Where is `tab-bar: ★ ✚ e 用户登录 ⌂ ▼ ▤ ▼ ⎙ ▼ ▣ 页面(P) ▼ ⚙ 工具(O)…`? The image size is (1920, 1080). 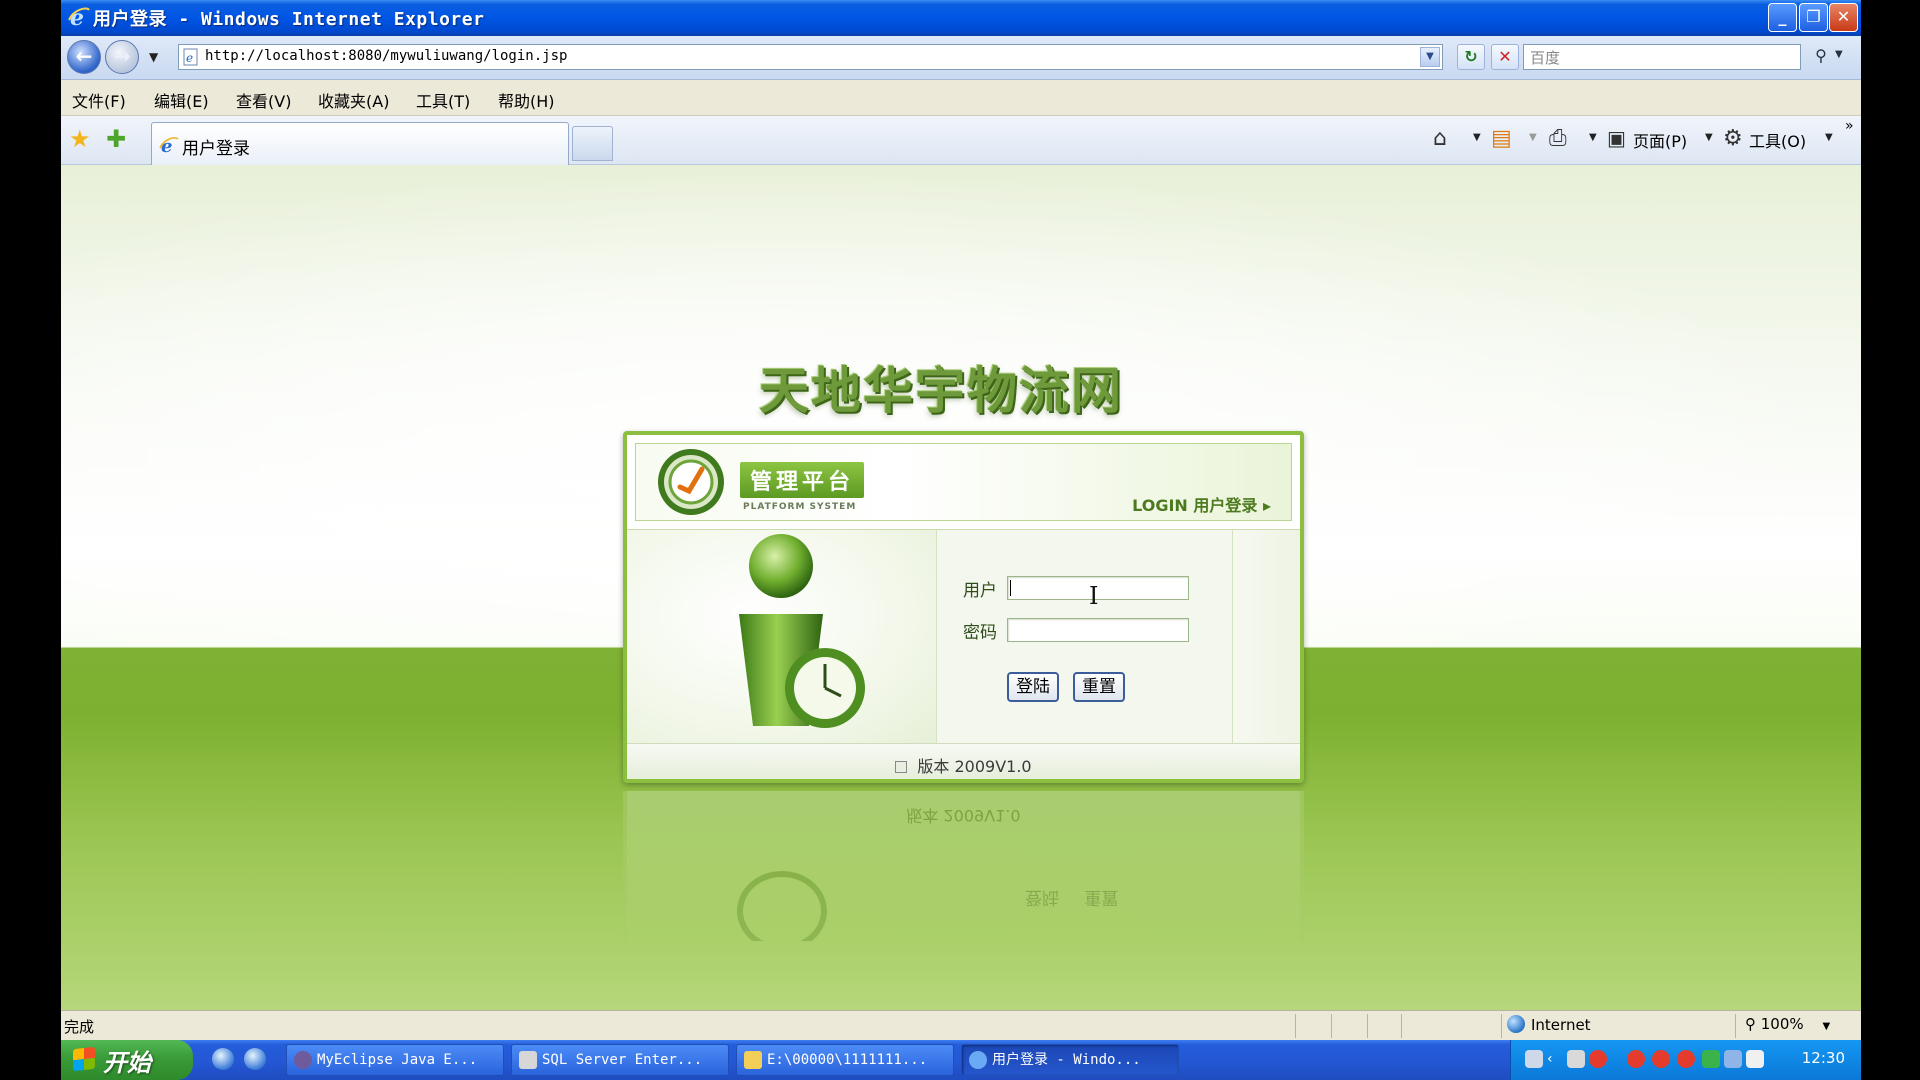
tab-bar: ★ ✚ e 用户登录 ⌂ ▼ ▤ ▼ ⎙ ▼ ▣ 页面(P) ▼ ⚙ 工具(O)… is located at coordinates (961, 140).